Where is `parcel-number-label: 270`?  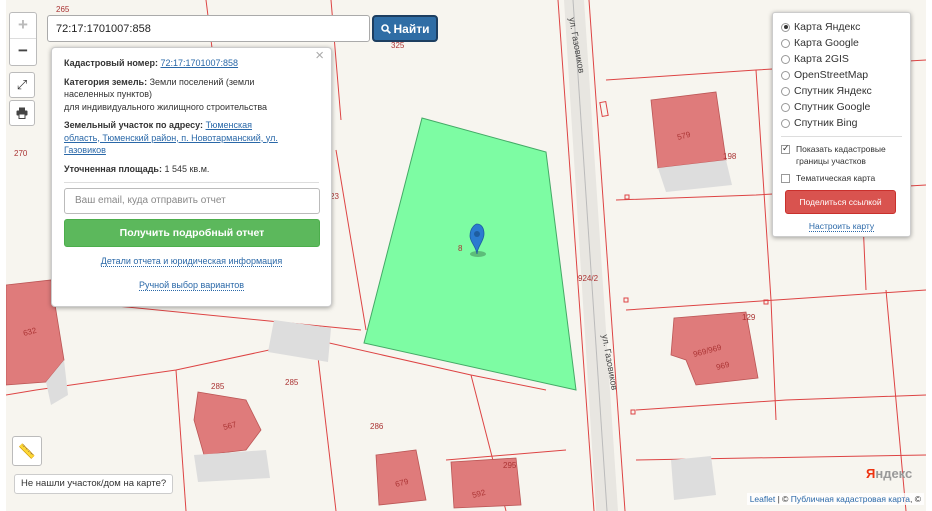 parcel-number-label: 270 is located at coordinates (21, 153).